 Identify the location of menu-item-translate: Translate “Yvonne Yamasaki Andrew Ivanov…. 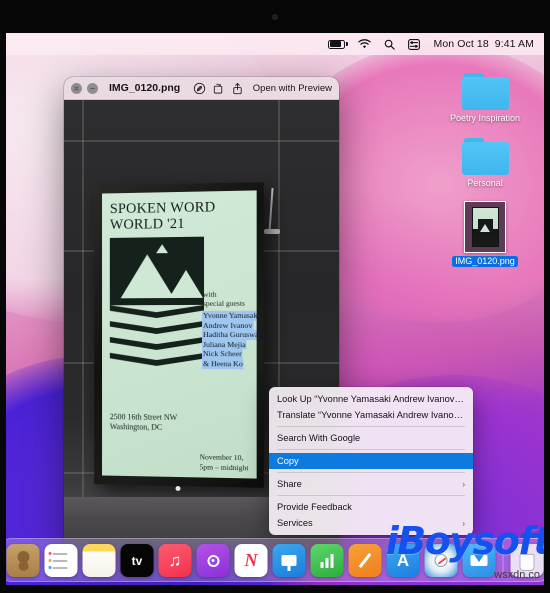
(371, 415).